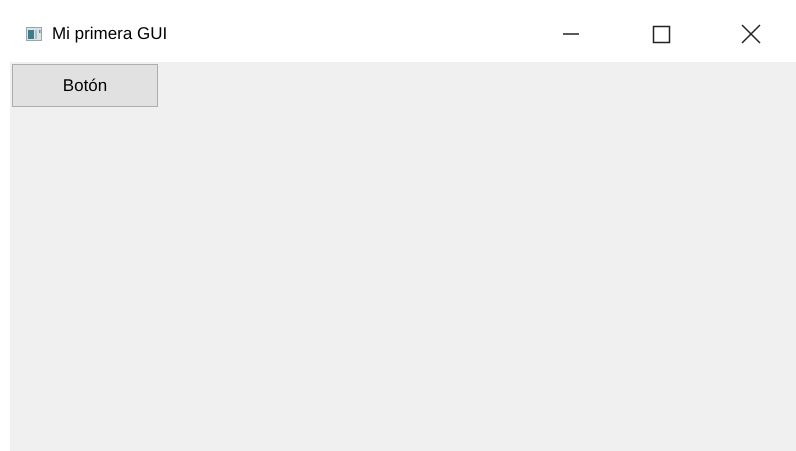 Image resolution: width=796 pixels, height=451 pixels. What do you see at coordinates (110, 34) in the screenshot?
I see `window-title: Mi primera GUI` at bounding box center [110, 34].